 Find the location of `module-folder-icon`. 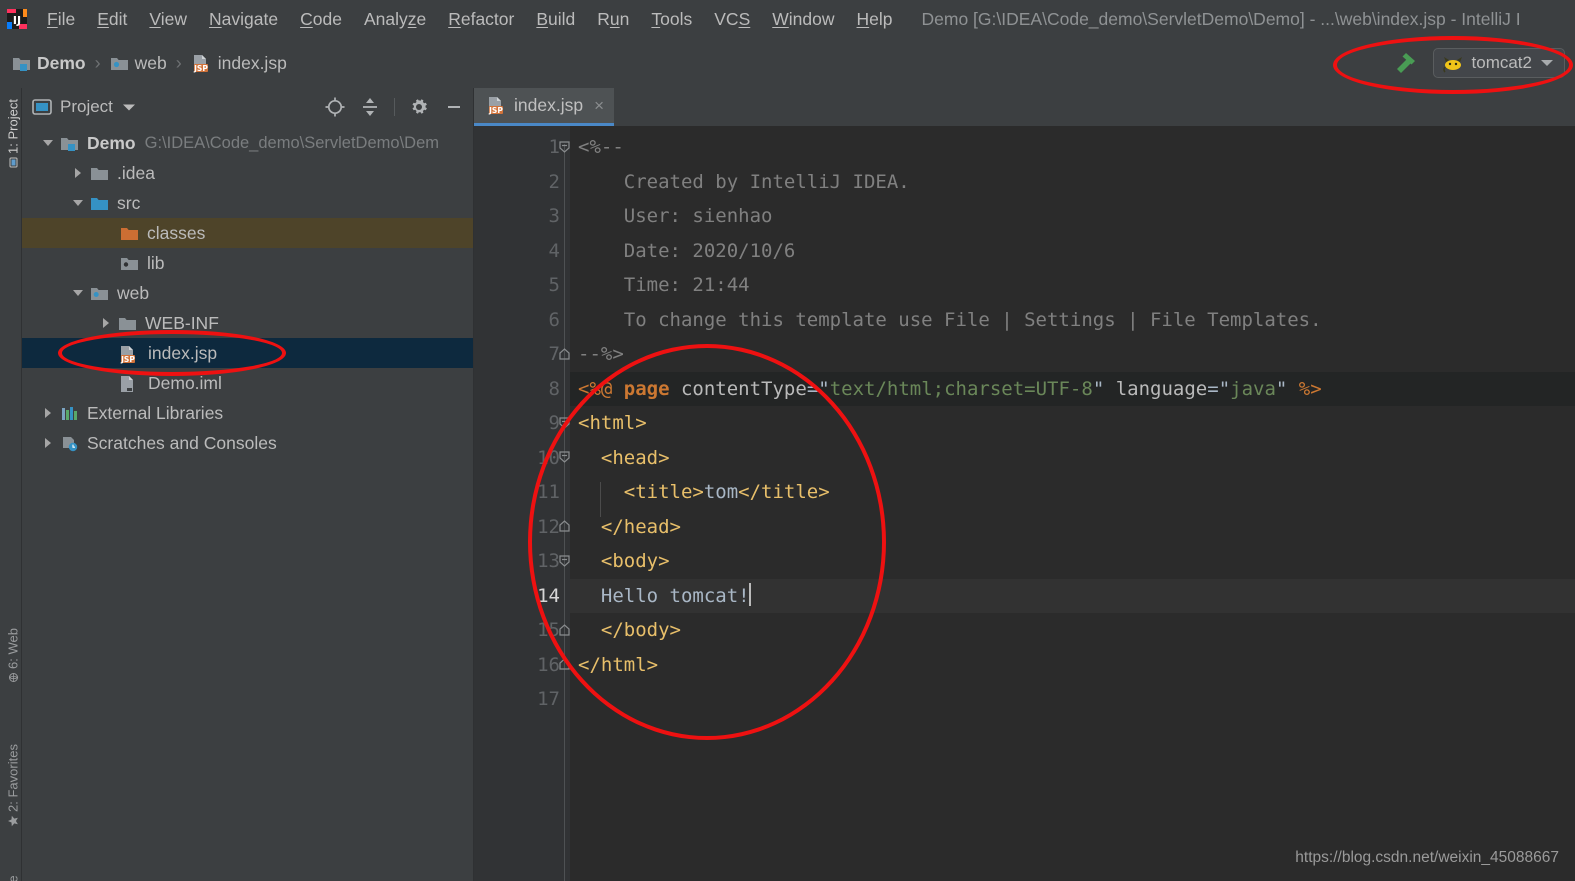

module-folder-icon is located at coordinates (69, 143).